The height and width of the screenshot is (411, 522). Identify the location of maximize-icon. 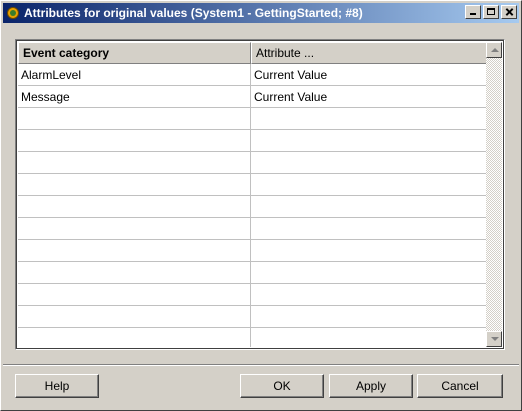
(491, 12).